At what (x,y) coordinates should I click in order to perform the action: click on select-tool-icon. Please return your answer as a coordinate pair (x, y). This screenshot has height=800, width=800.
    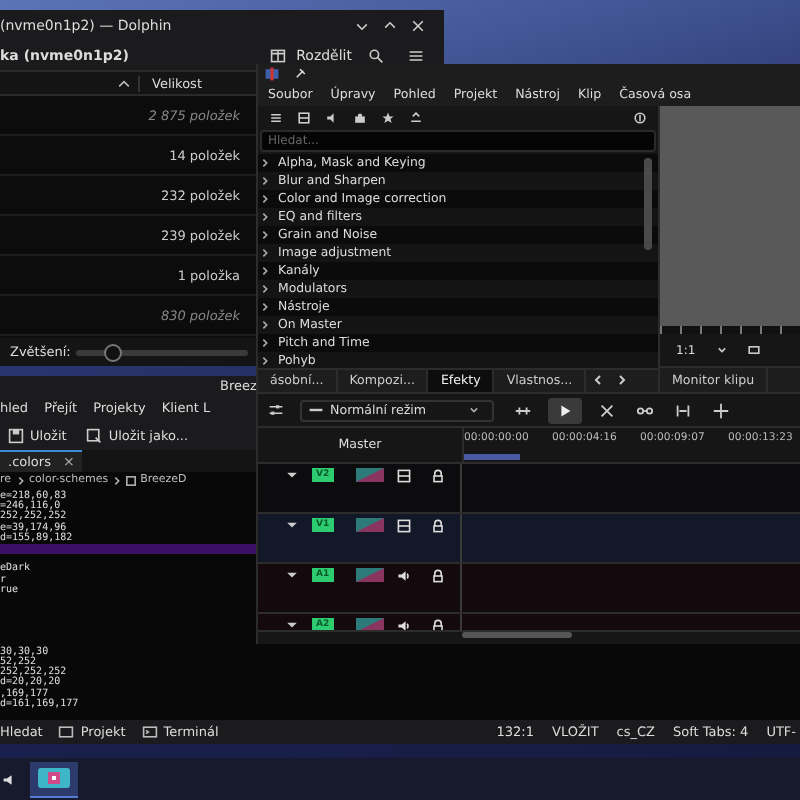
    Looking at the image, I should click on (565, 410).